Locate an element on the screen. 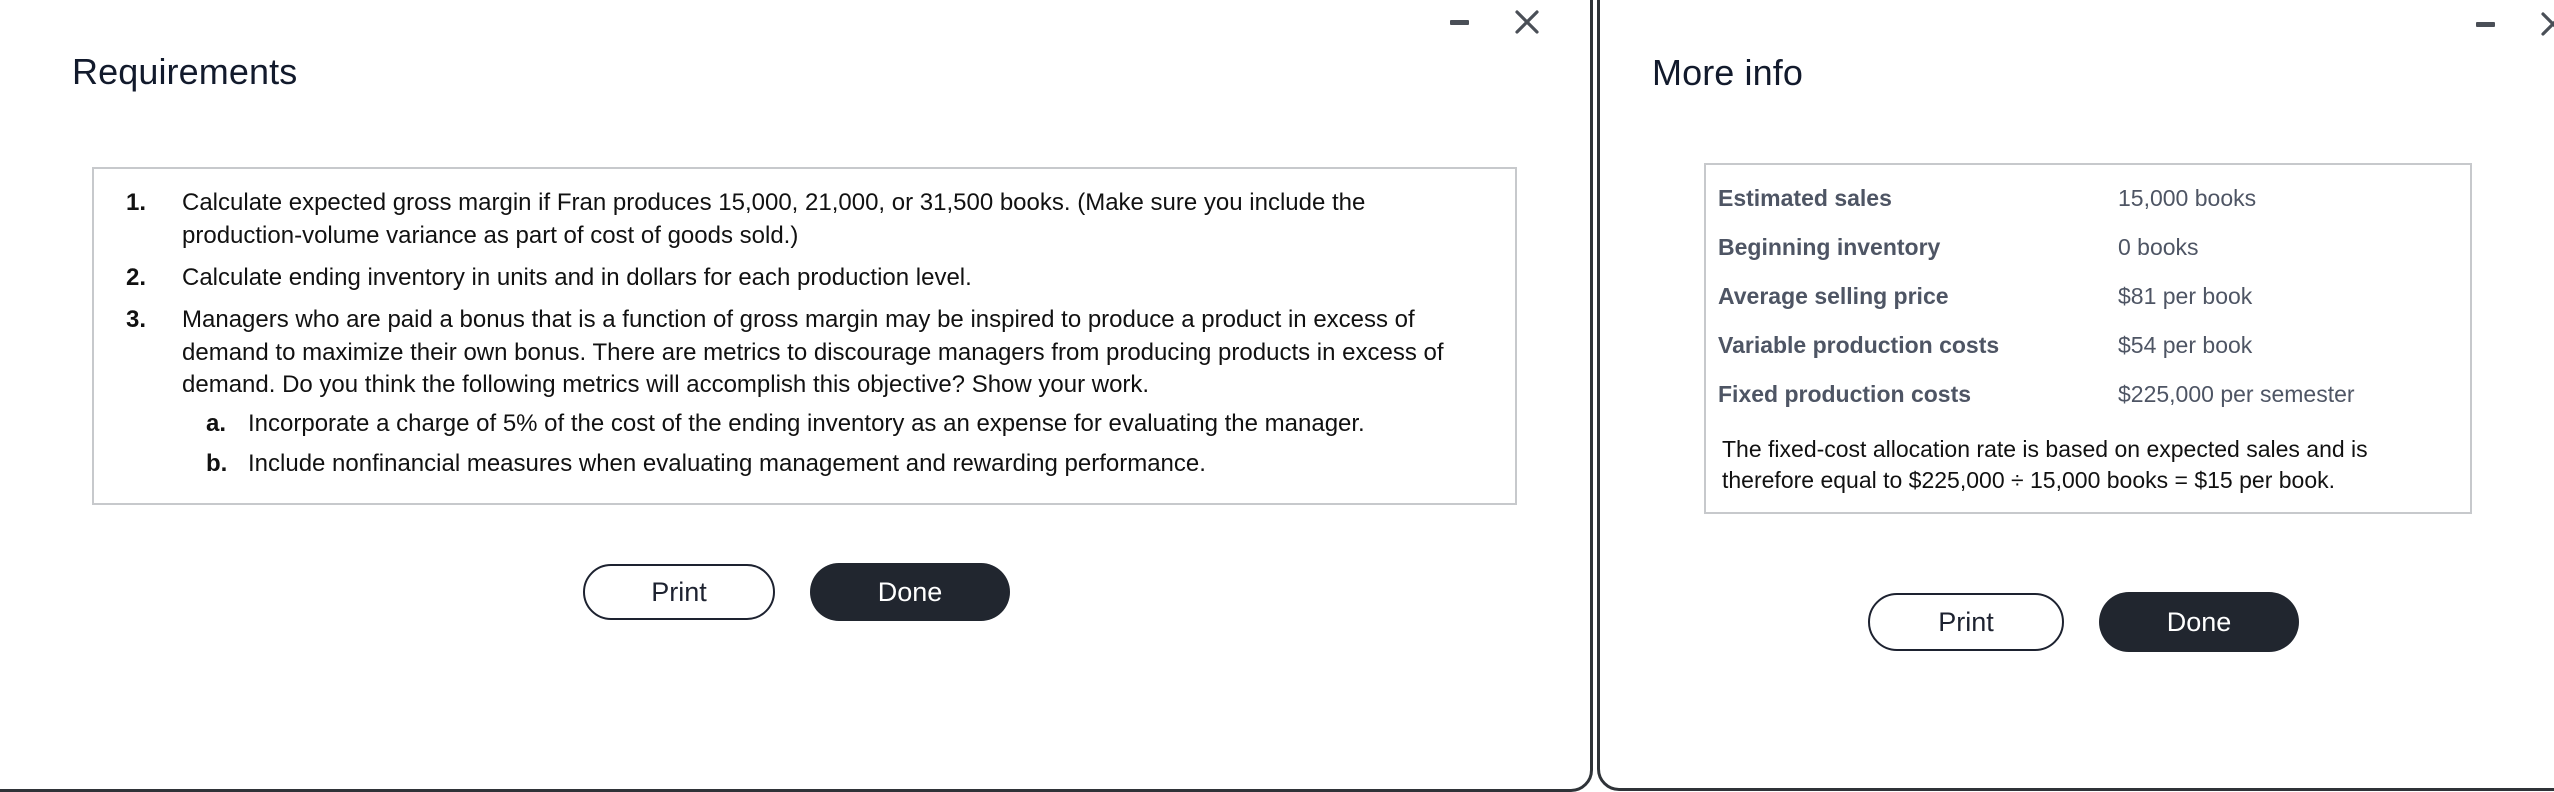  list-item-marker: 3. is located at coordinates (136, 319).